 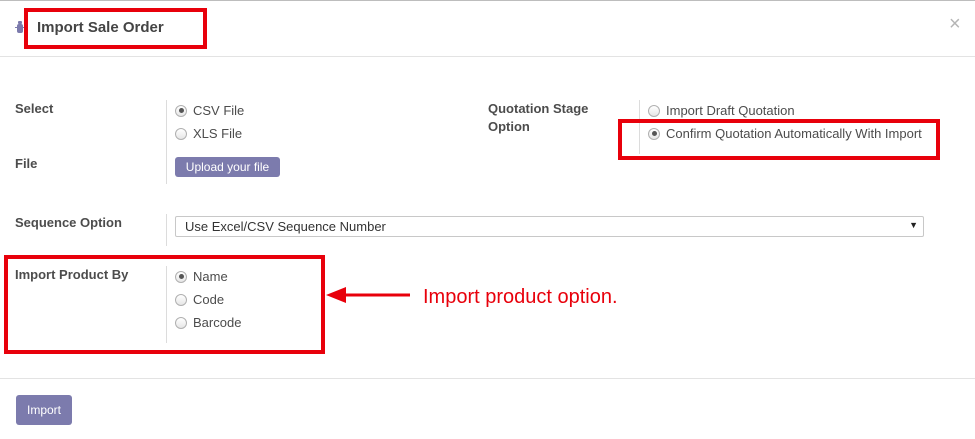 What do you see at coordinates (509, 126) in the screenshot?
I see `quotation-stage-label-line2: Option` at bounding box center [509, 126].